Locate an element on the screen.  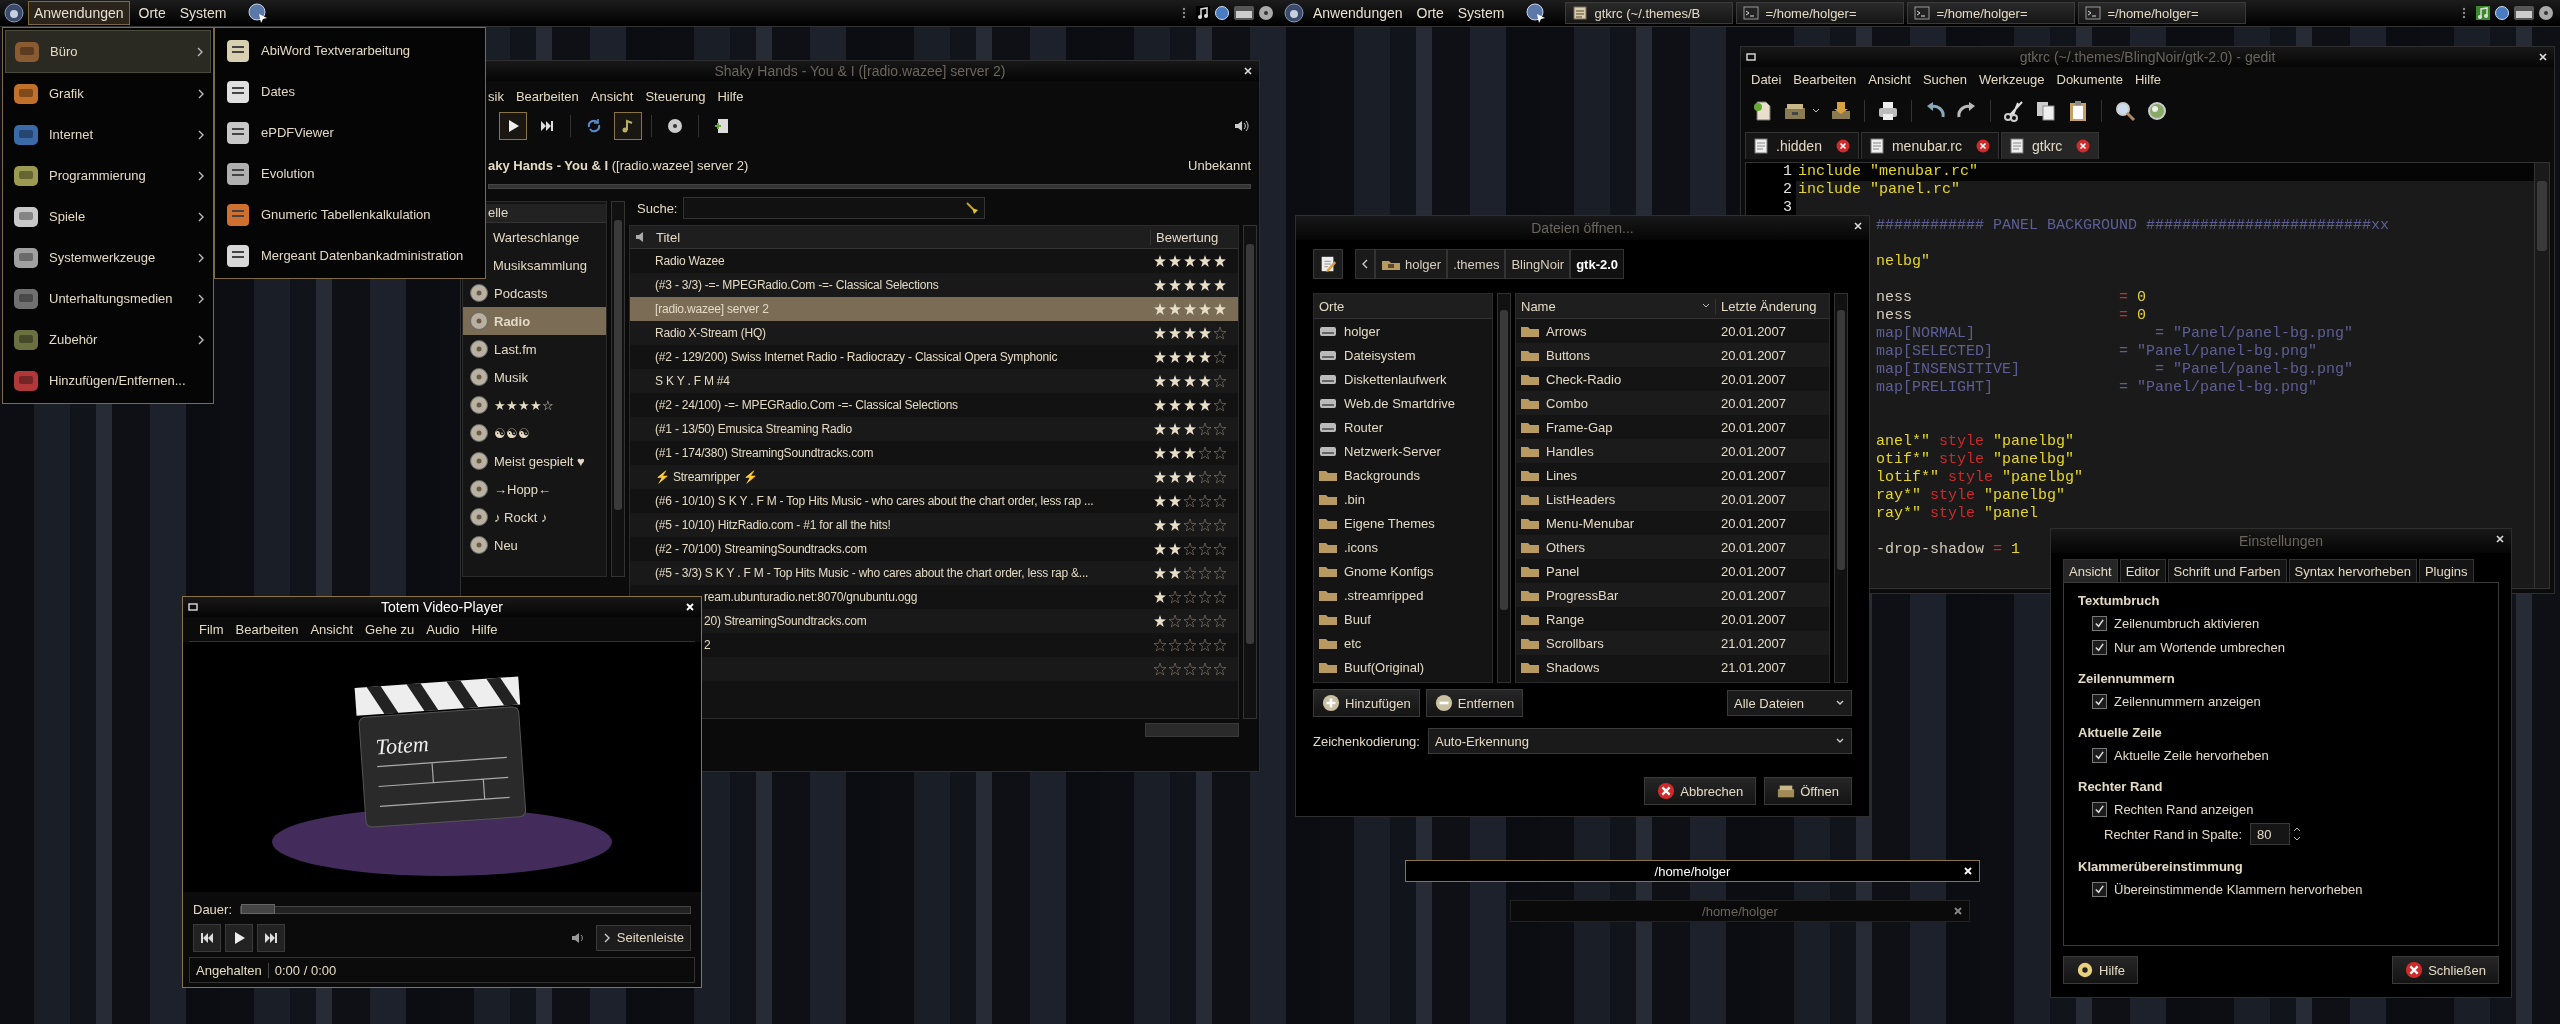
encoding-dropdown: Auto-Erkennung is located at coordinates (1639, 741).